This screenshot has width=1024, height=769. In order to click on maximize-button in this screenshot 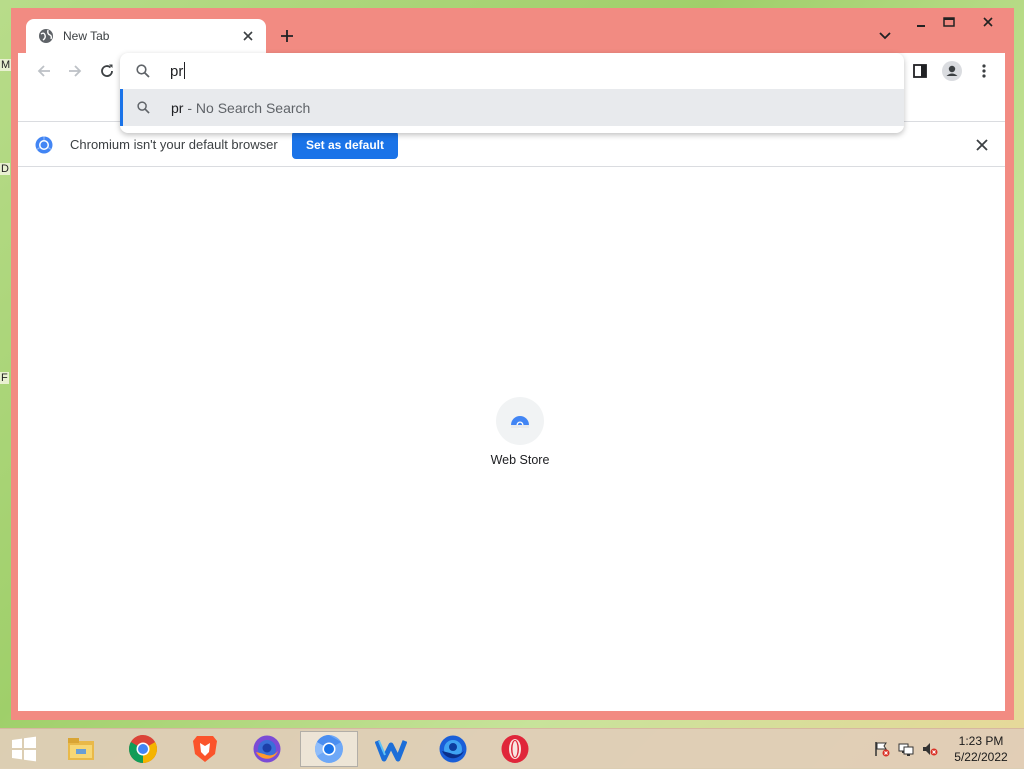, I will do `click(949, 22)`.